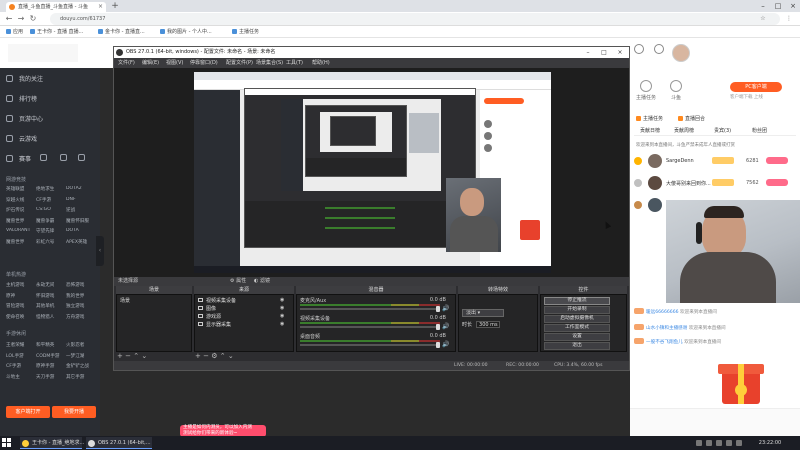  What do you see at coordinates (415, 19) in the screenshot?
I see `url-input: douyu.com/61737` at bounding box center [415, 19].